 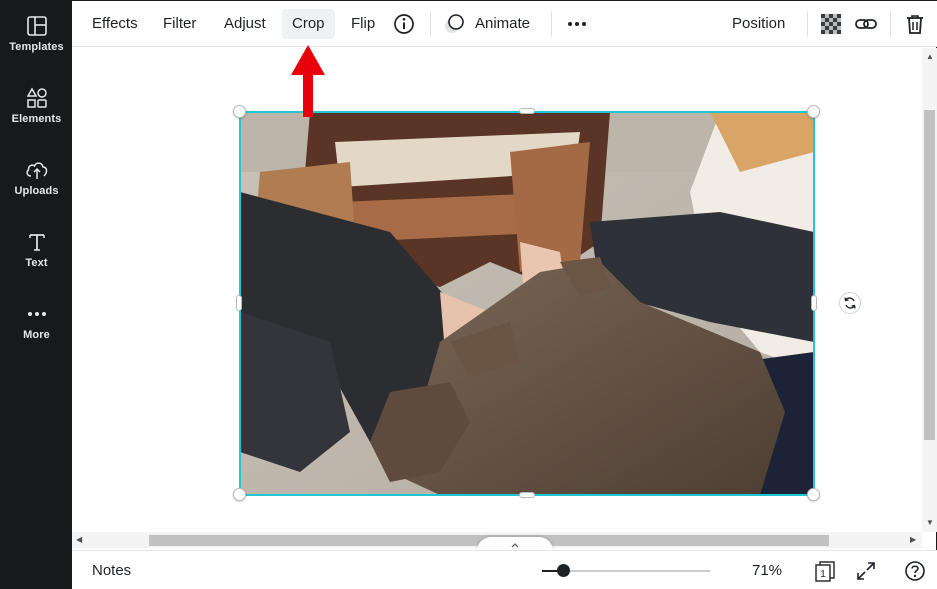 I want to click on vertical-scroll-thumb, so click(x=929, y=275).